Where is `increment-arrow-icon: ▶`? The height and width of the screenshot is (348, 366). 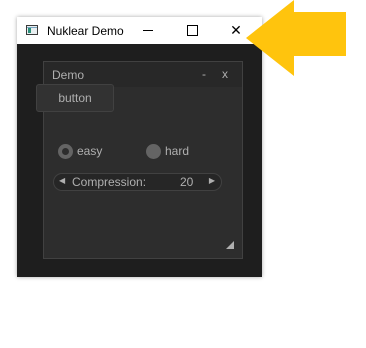
increment-arrow-icon: ▶ is located at coordinates (212, 180).